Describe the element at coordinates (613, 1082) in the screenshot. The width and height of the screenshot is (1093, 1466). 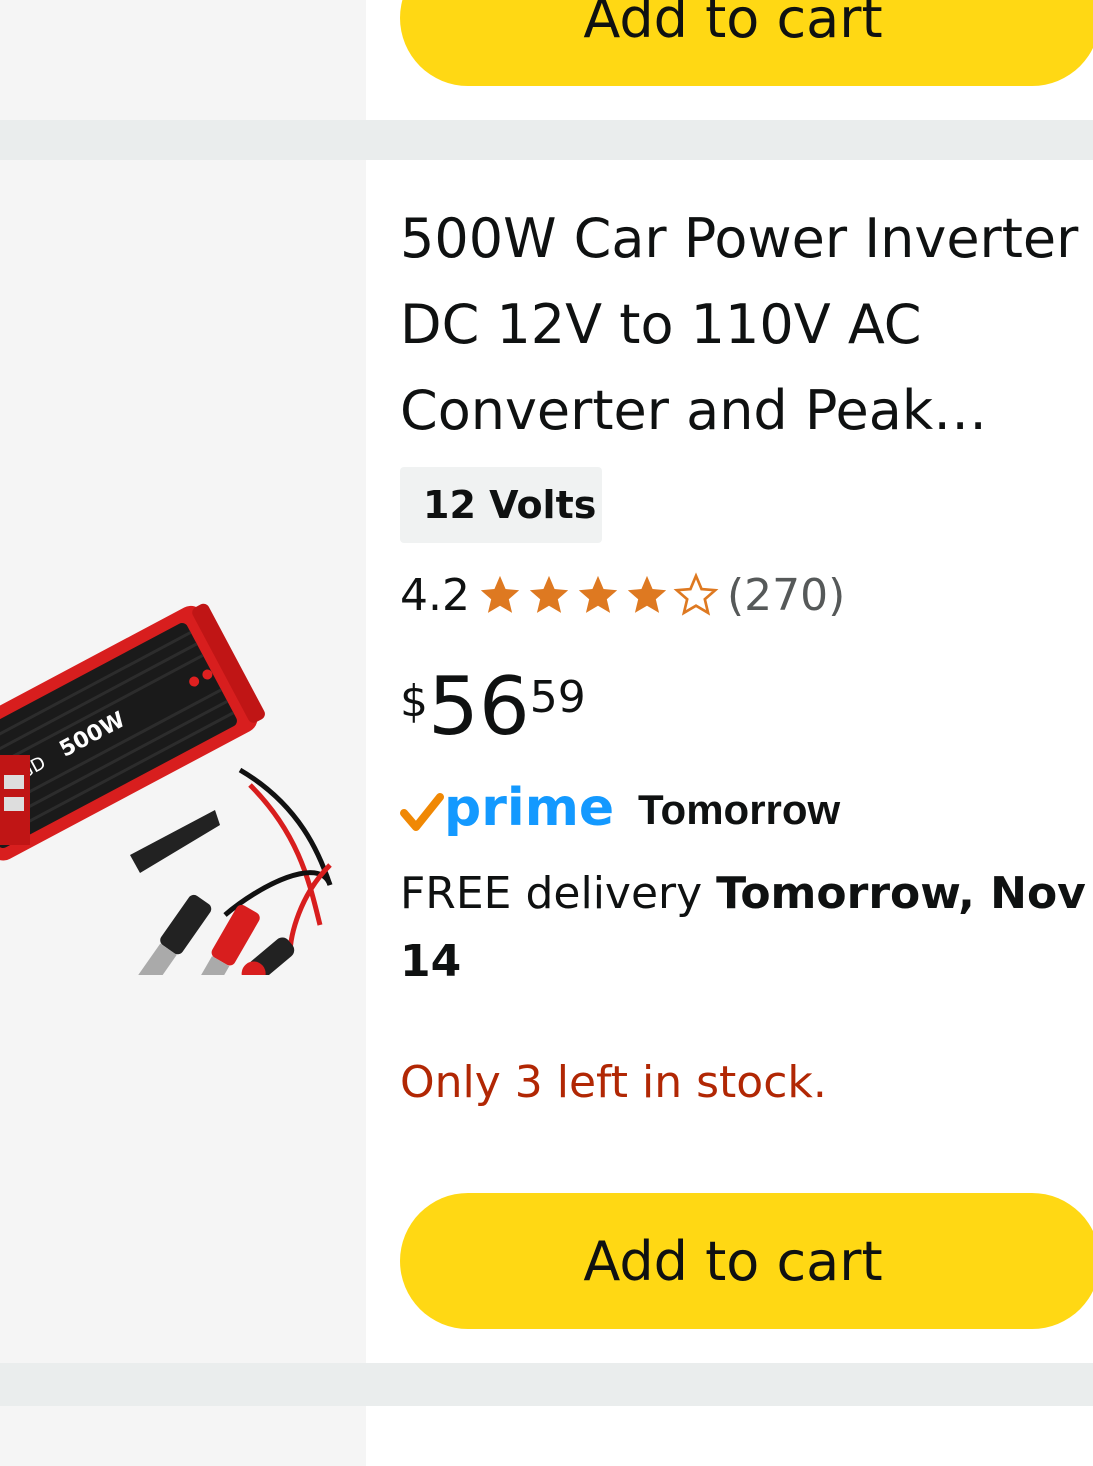
I see `stock-status: Only 3 left in stock.` at that location.